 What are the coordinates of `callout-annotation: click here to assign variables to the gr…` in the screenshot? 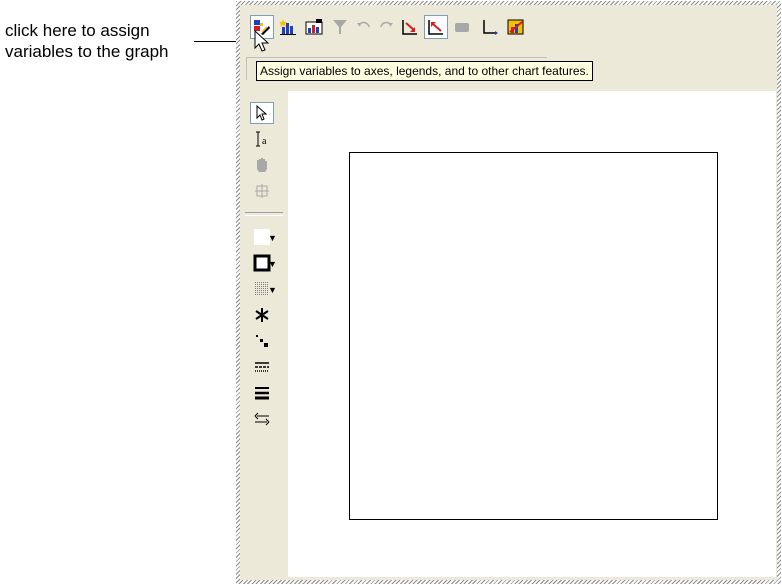 It's located at (87, 41).